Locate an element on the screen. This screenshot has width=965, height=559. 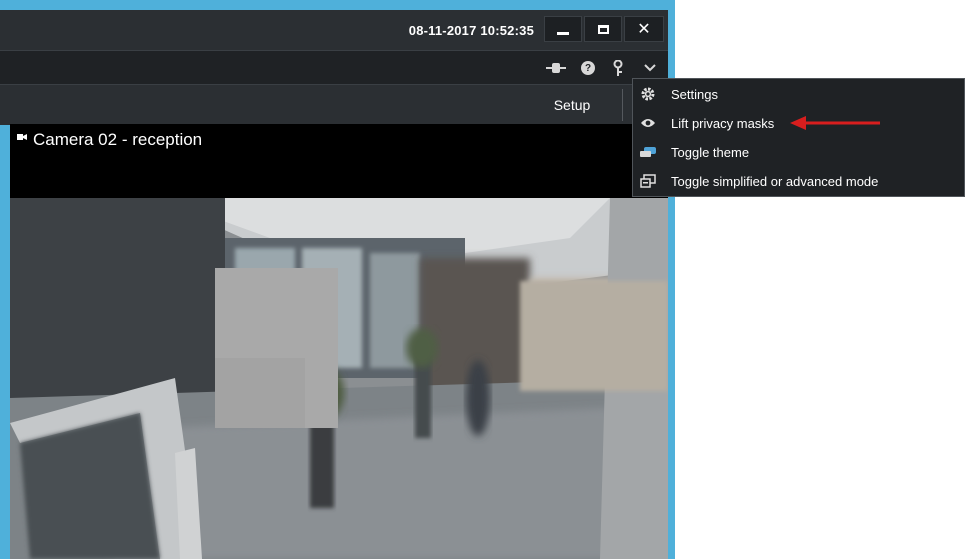
menu-item-toggle-theme: Toggle theme is located at coordinates (798, 152).